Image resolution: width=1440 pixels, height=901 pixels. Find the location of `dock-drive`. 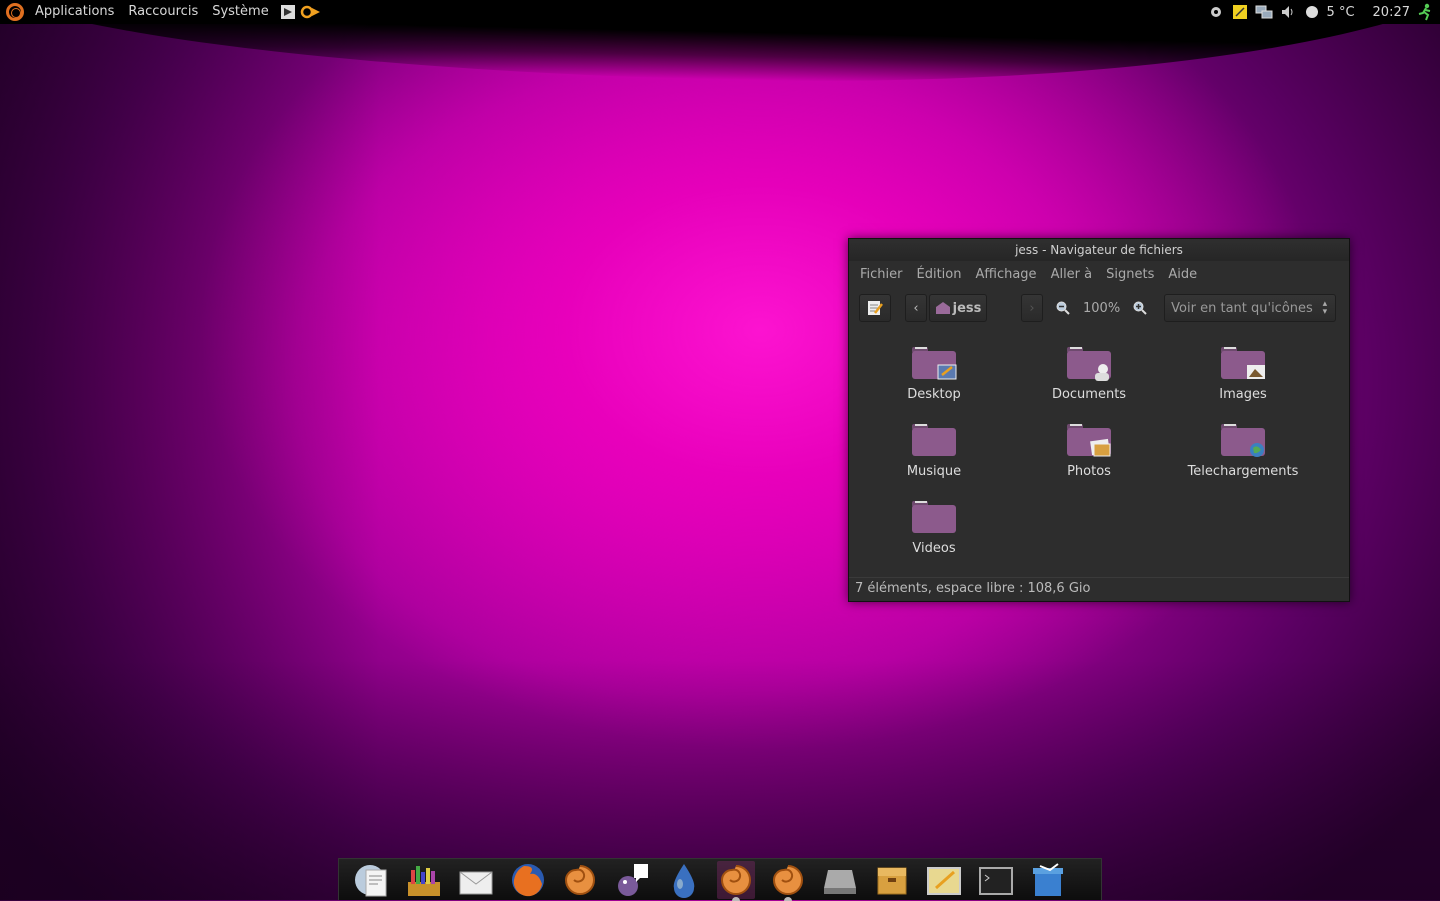

dock-drive is located at coordinates (840, 880).